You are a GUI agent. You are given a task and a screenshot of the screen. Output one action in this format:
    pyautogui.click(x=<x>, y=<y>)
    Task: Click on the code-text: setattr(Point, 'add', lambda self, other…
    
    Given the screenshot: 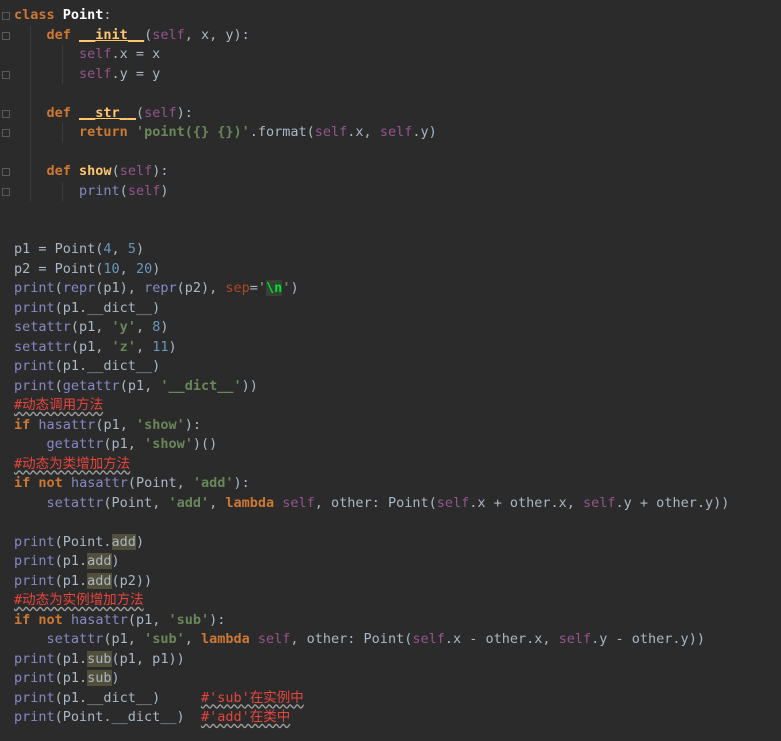 What is the action you would take?
    pyautogui.click(x=388, y=502)
    